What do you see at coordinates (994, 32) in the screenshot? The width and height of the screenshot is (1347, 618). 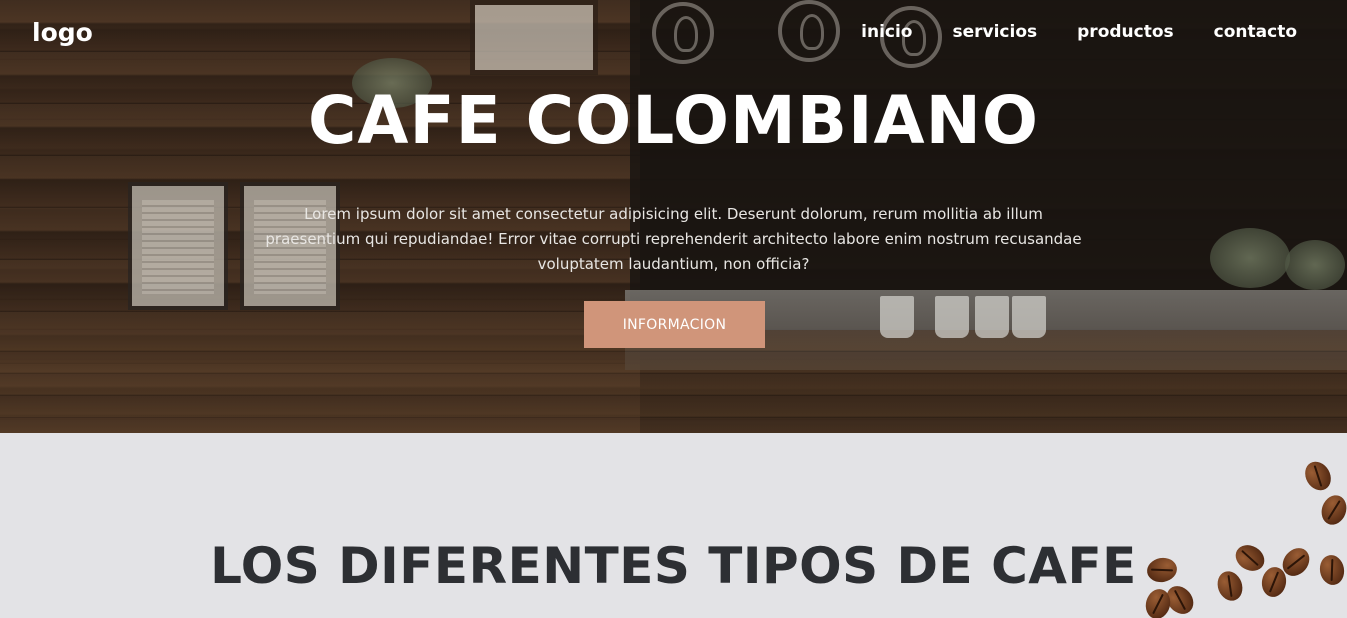 I see `nav-link-servicios: servicios` at bounding box center [994, 32].